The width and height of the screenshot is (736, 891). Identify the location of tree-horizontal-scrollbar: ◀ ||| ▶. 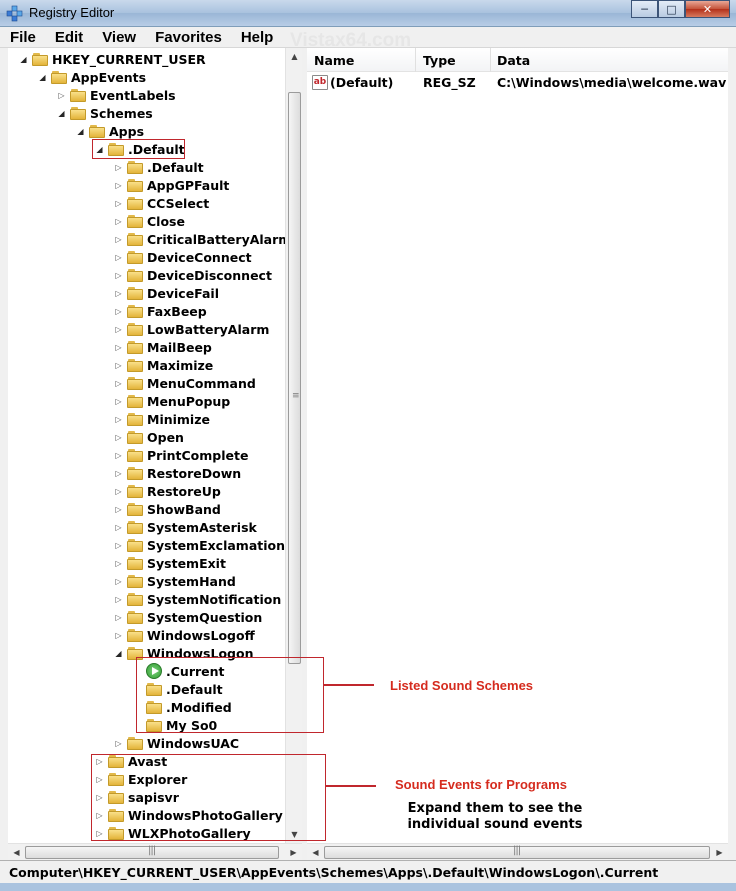
(155, 851).